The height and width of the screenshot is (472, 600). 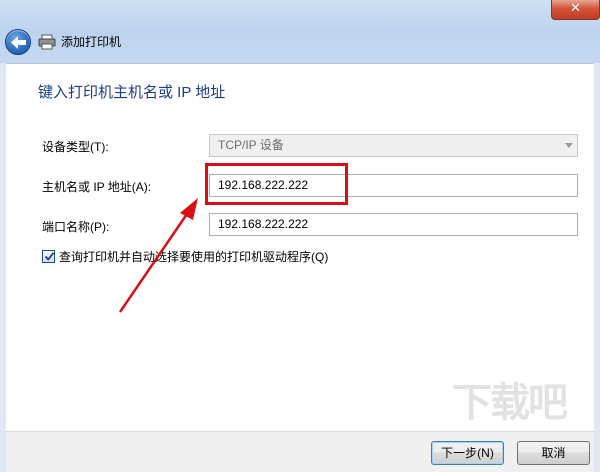 I want to click on watermark-logo: 下载吧, so click(x=510, y=403).